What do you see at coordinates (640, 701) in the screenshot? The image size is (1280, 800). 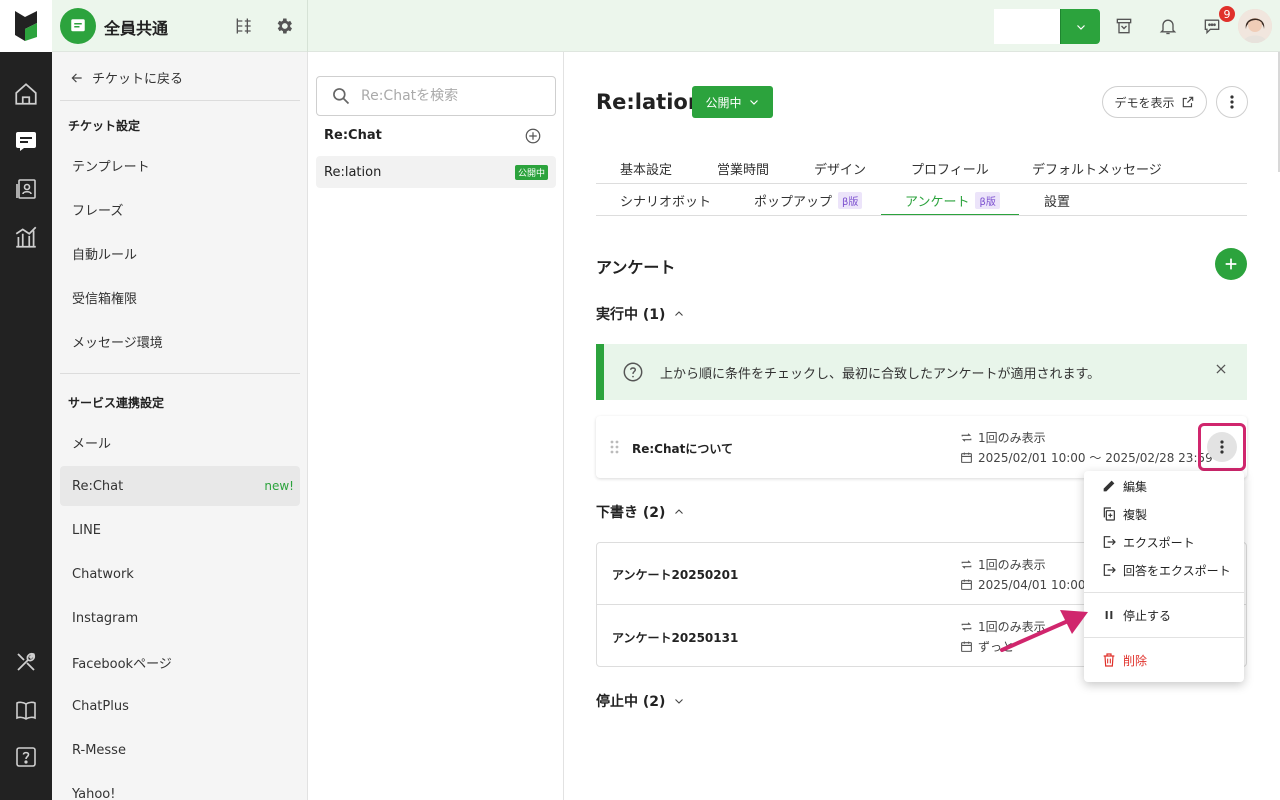 I see `stopped-section-toggle: 停止中 (2)` at bounding box center [640, 701].